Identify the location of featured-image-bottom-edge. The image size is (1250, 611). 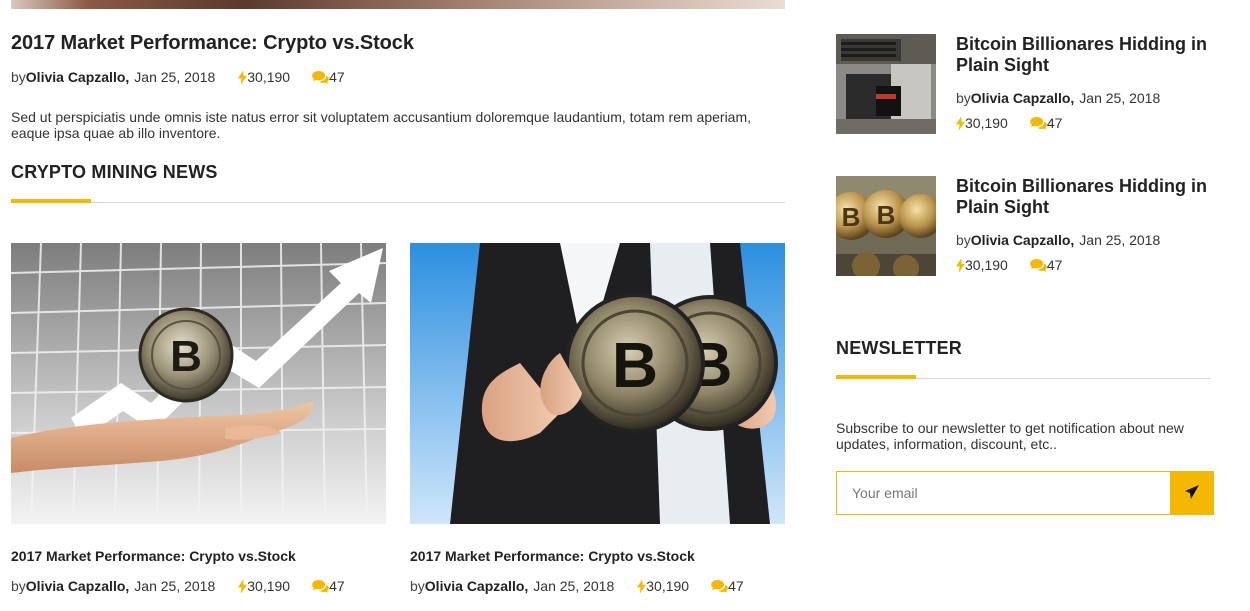
(398, 4).